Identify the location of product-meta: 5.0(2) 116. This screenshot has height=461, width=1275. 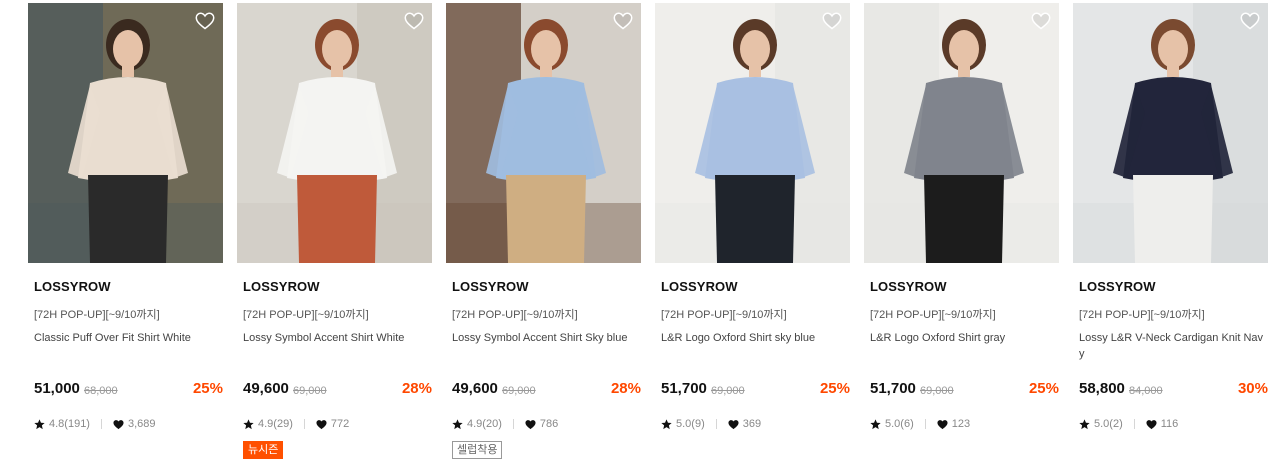
(1128, 424).